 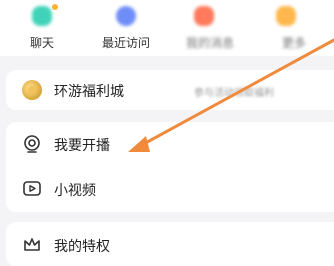 What do you see at coordinates (32, 188) in the screenshot?
I see `video-play-icon` at bounding box center [32, 188].